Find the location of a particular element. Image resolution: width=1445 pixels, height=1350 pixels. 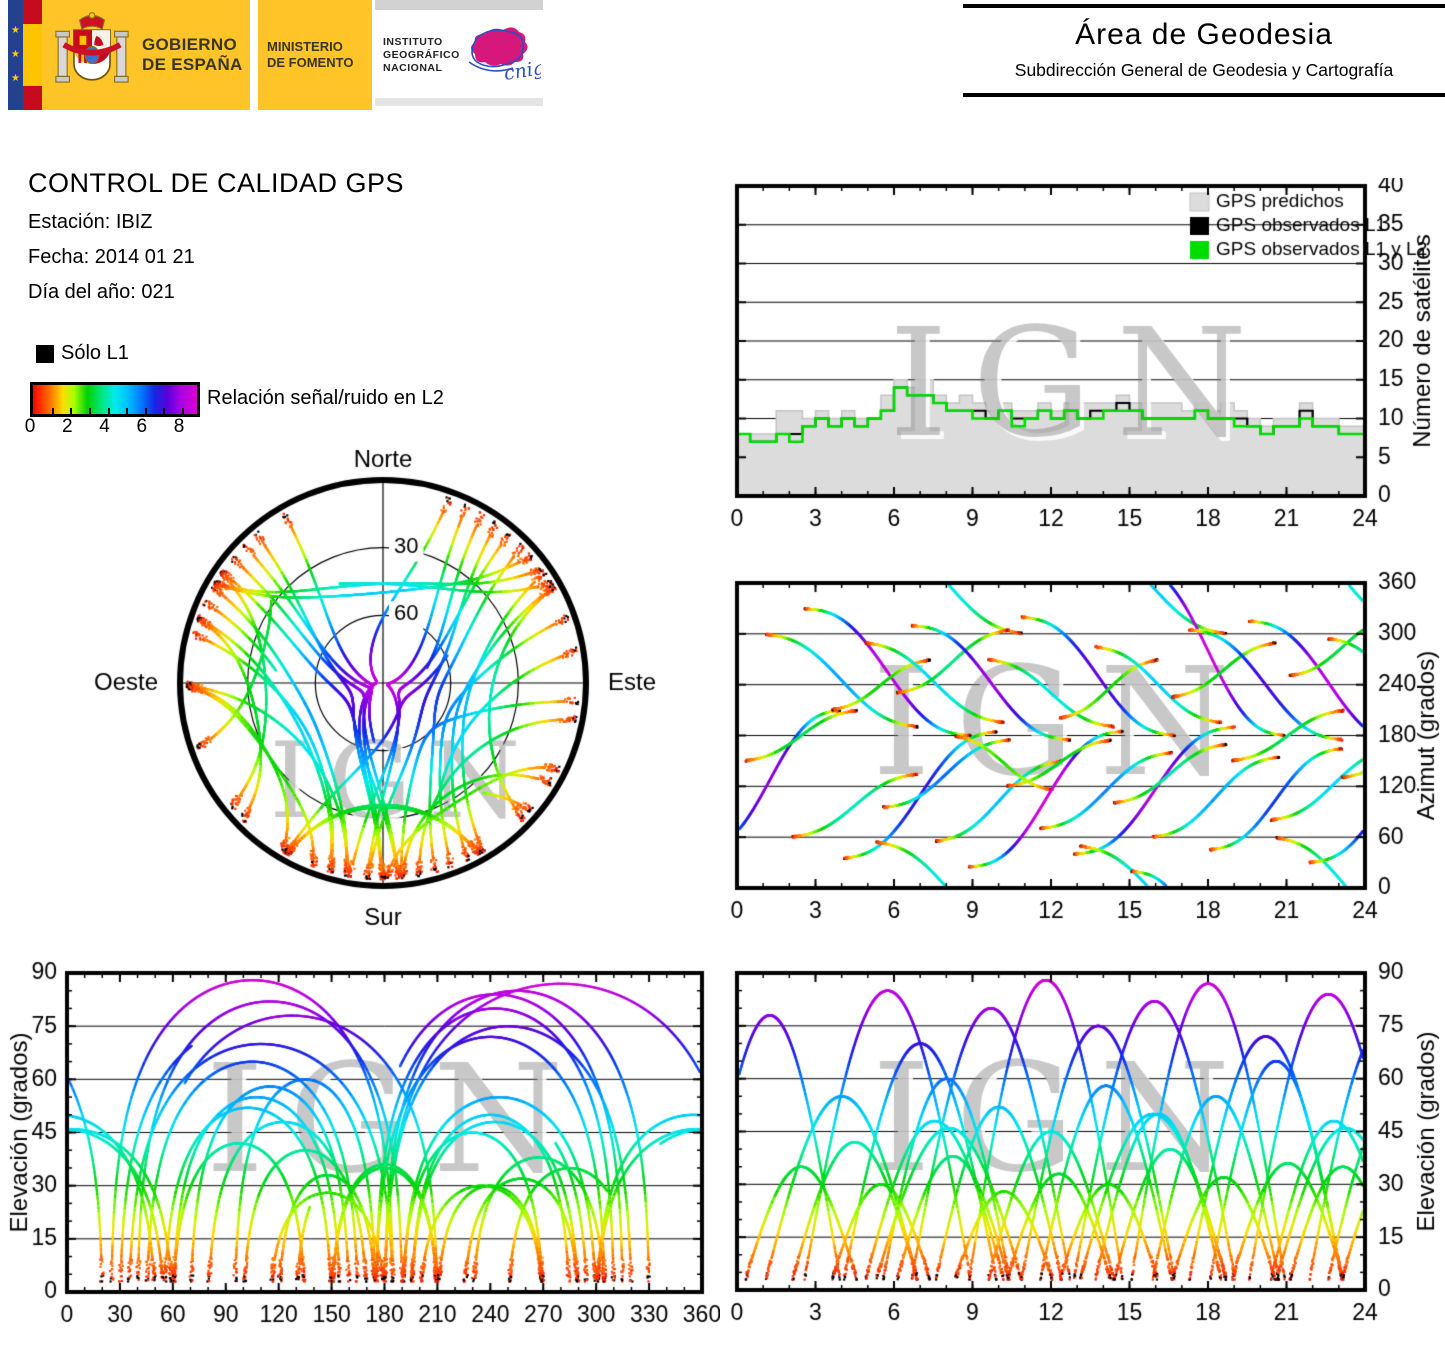

solo-l1-label: Sólo L1 is located at coordinates (95, 353).